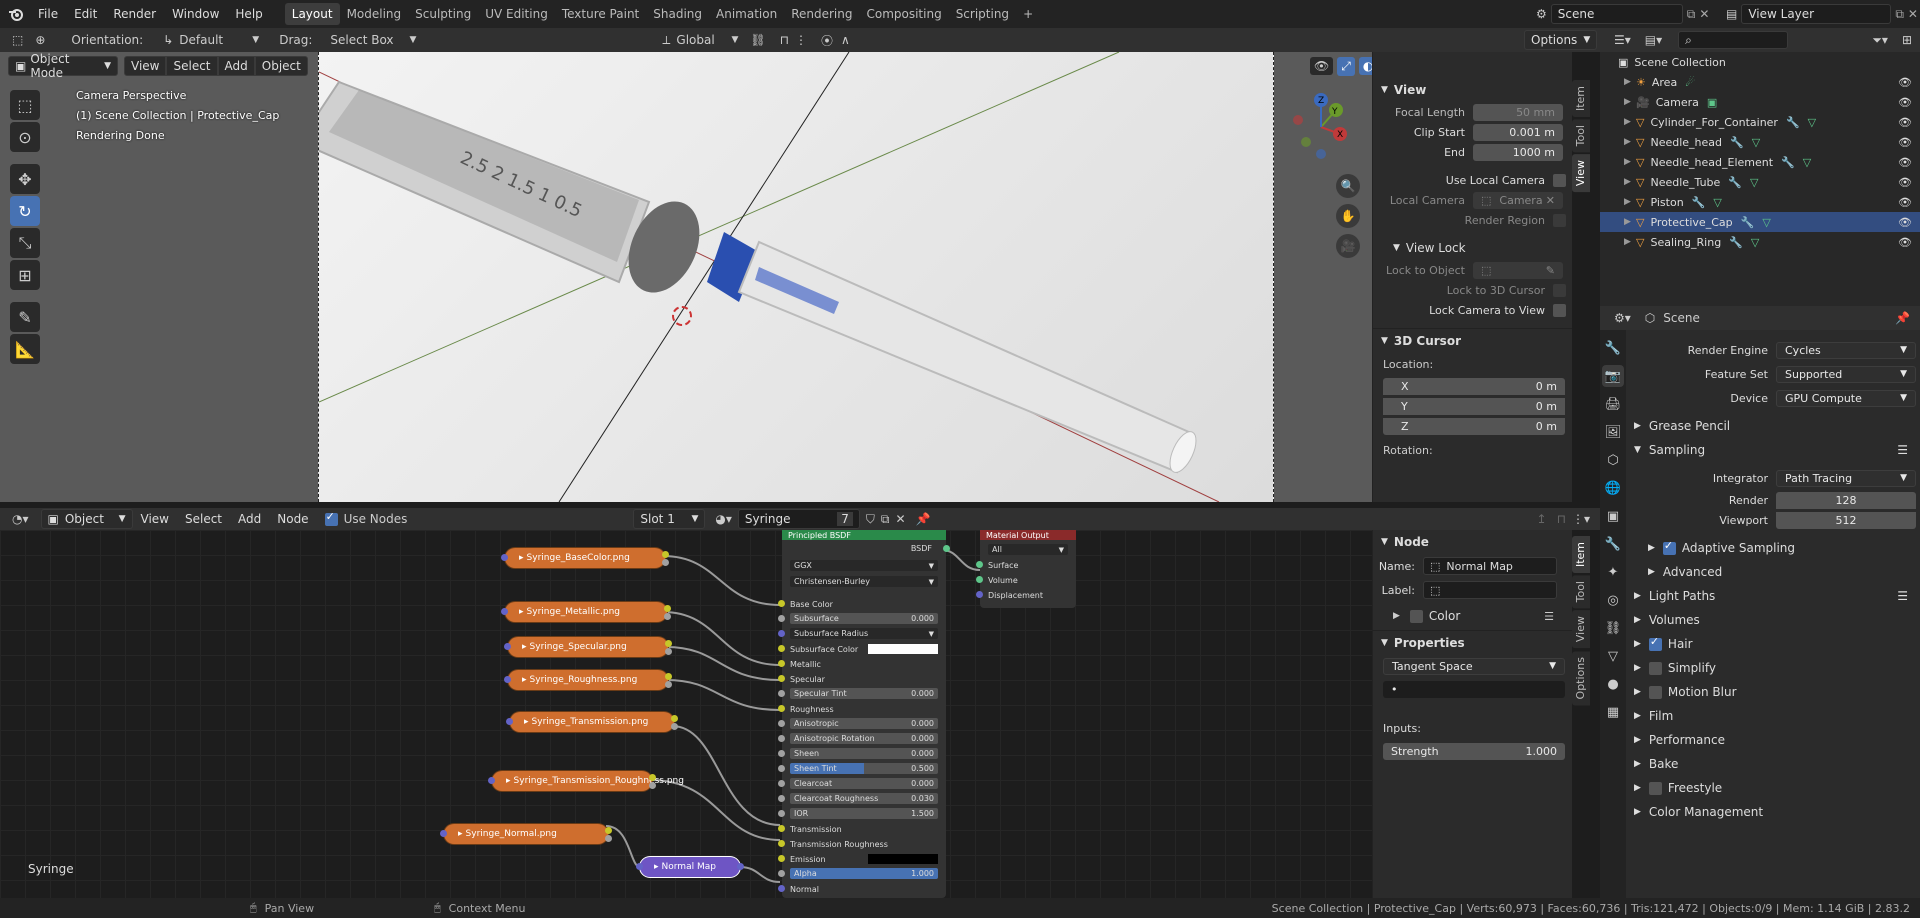  I want to click on orientation-dropdown: ↳ Default ▼, so click(211, 40).